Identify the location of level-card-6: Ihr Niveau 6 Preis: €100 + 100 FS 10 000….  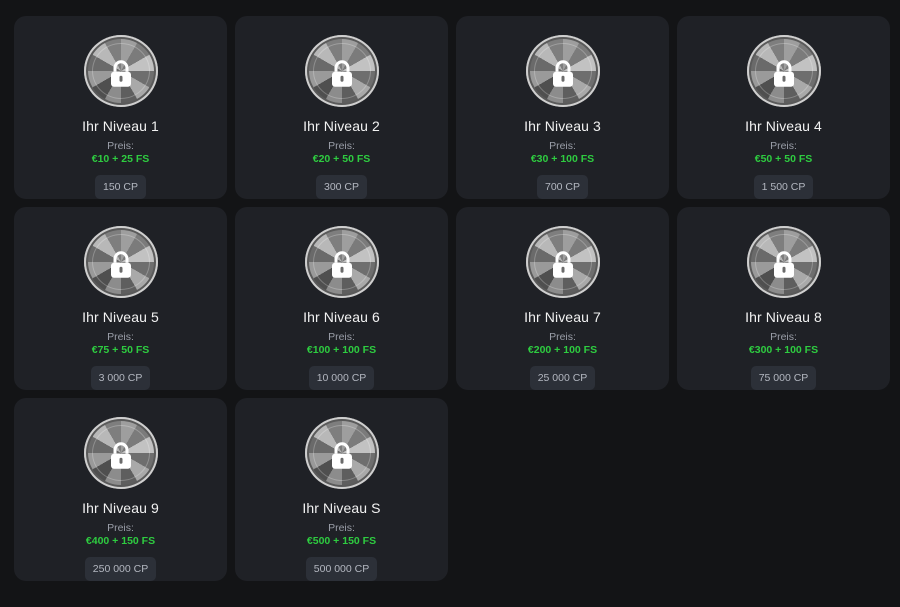
(341, 298).